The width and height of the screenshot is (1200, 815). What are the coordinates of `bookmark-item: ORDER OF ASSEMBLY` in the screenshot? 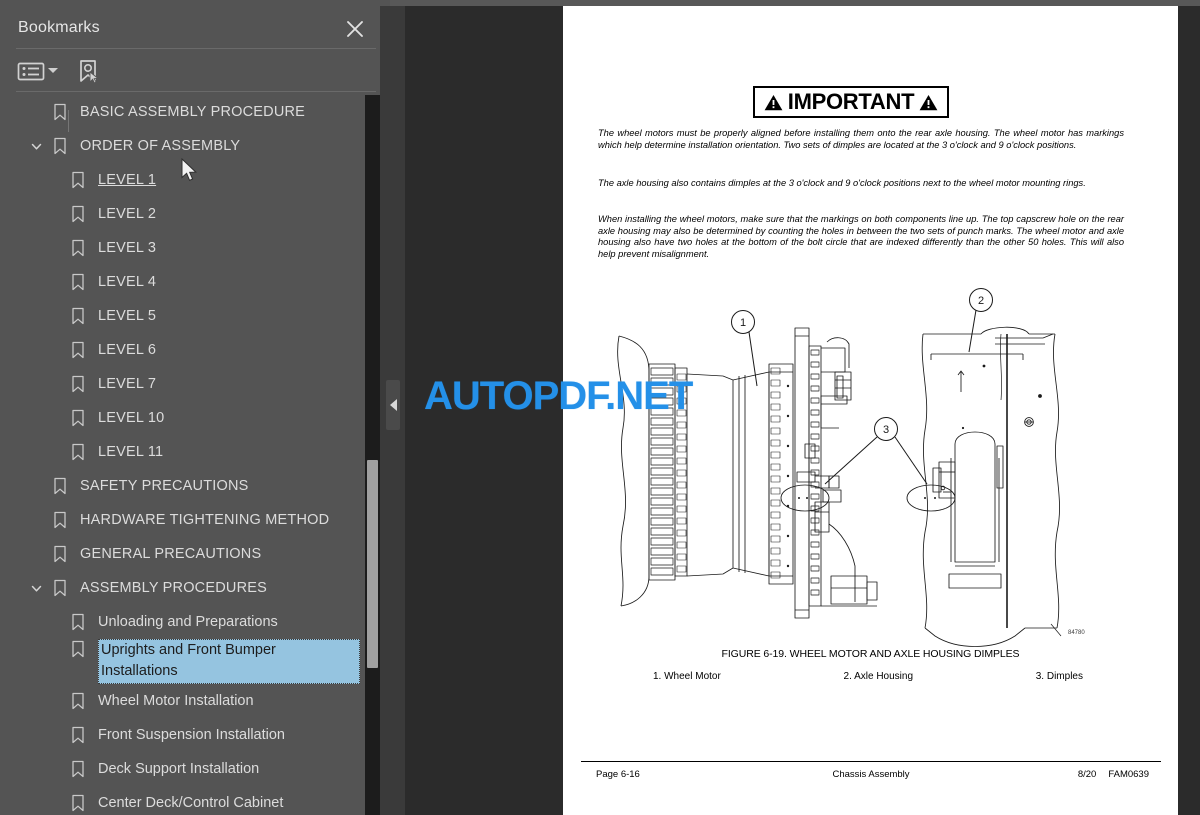 It's located at (182, 146).